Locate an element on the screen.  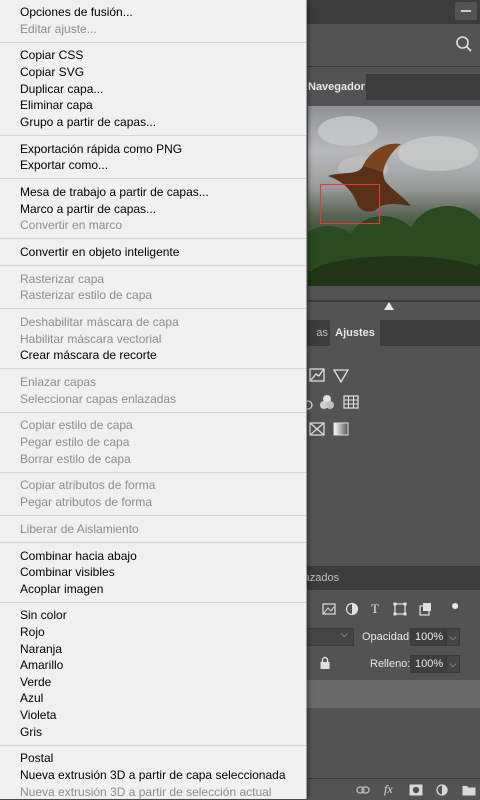
search-icon is located at coordinates (464, 44).